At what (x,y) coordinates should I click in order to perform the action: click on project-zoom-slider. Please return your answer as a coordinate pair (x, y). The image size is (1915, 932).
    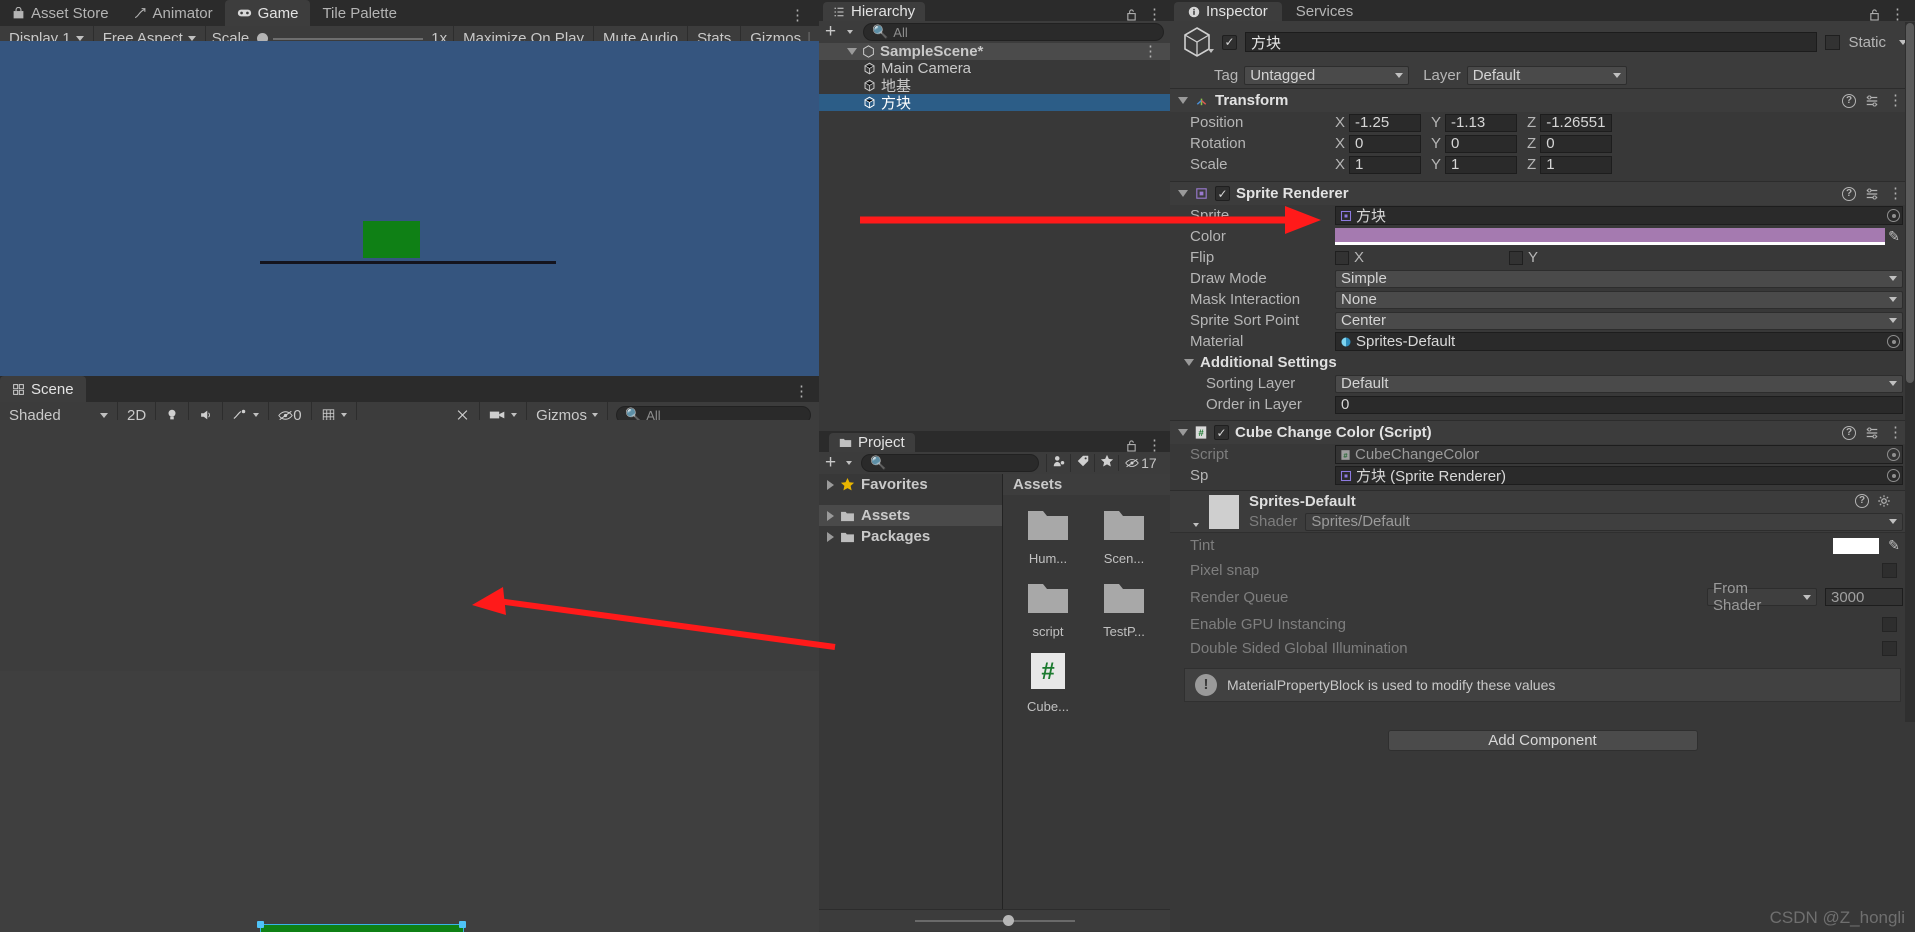
    Looking at the image, I should click on (994, 920).